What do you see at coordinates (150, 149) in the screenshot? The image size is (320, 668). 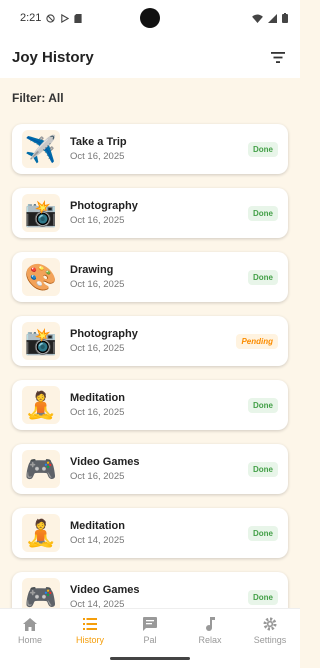 I see `list-item: ✈️ Take a Trip Oct 16, 2025 Done` at bounding box center [150, 149].